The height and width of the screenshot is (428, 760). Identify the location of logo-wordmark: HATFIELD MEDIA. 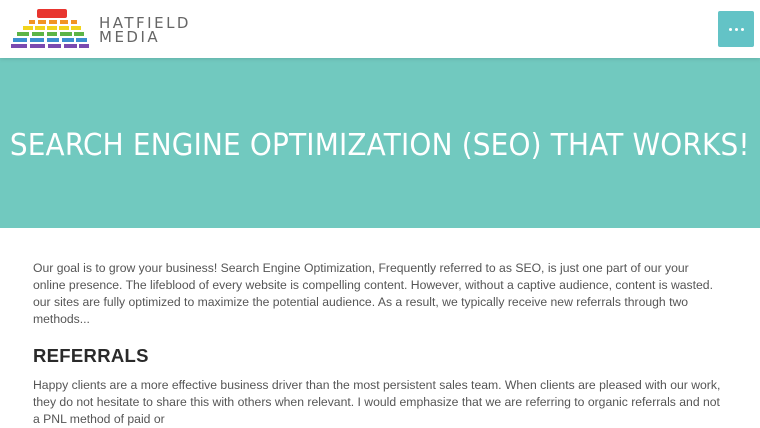
(145, 31).